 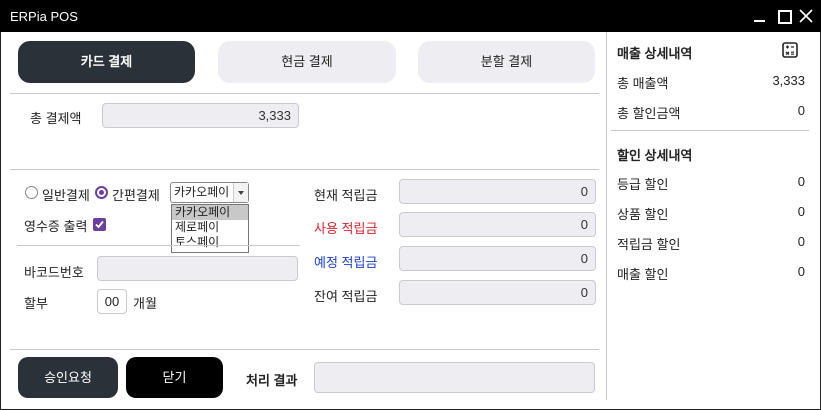 I want to click on points-discount-value: 0, so click(x=801, y=241).